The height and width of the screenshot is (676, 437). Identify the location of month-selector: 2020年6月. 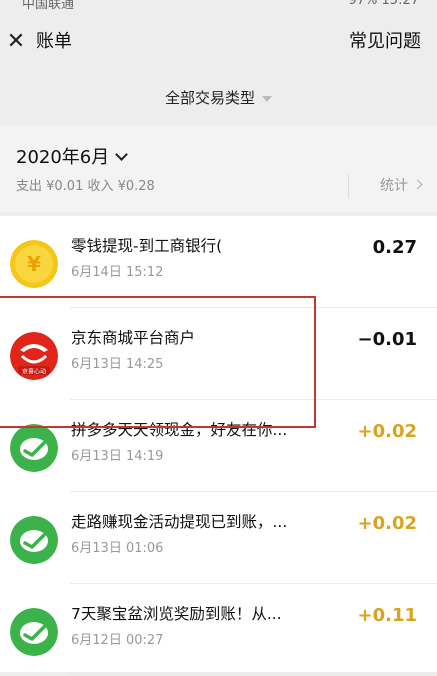
(72, 158).